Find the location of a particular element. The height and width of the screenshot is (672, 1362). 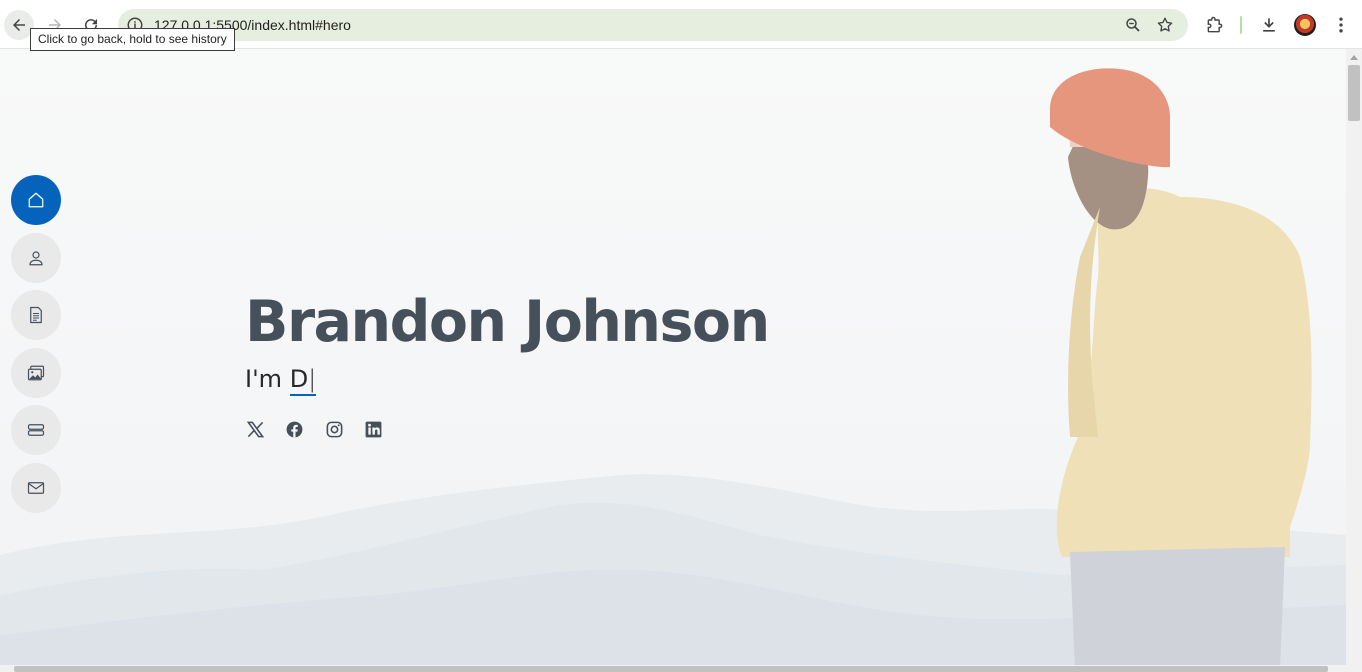

typed-text-value: D is located at coordinates (299, 379).